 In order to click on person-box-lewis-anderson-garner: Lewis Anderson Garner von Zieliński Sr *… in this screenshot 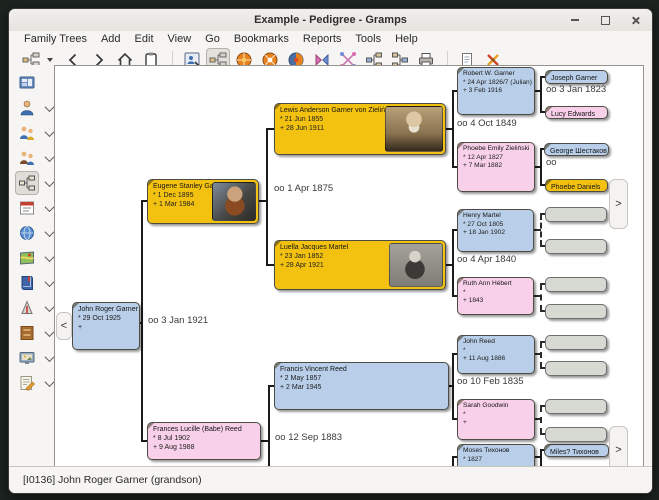, I will do `click(360, 129)`.